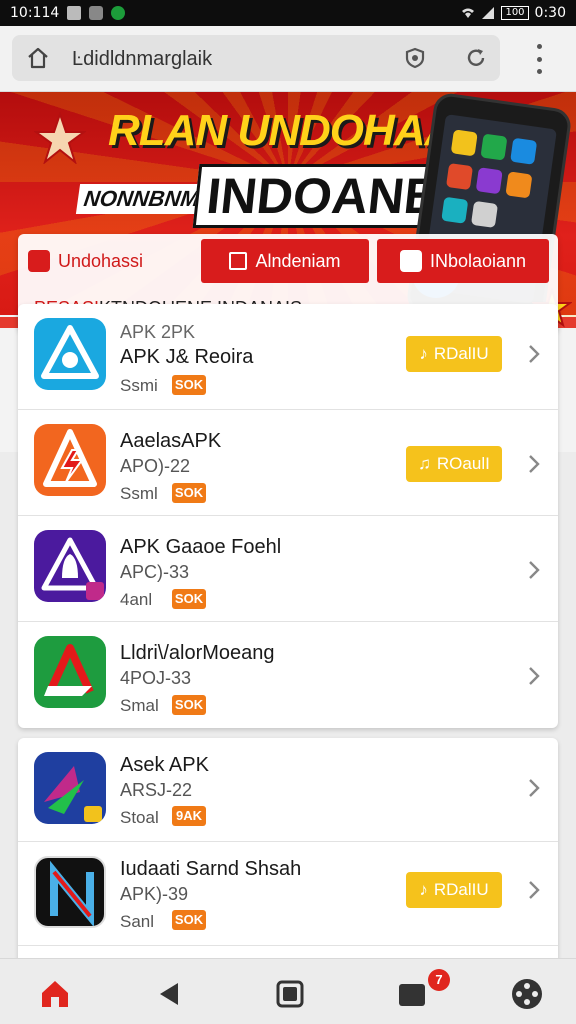 The height and width of the screenshot is (1024, 576). Describe the element at coordinates (171, 441) in the screenshot. I see `app-name: AaelasAPK` at that location.